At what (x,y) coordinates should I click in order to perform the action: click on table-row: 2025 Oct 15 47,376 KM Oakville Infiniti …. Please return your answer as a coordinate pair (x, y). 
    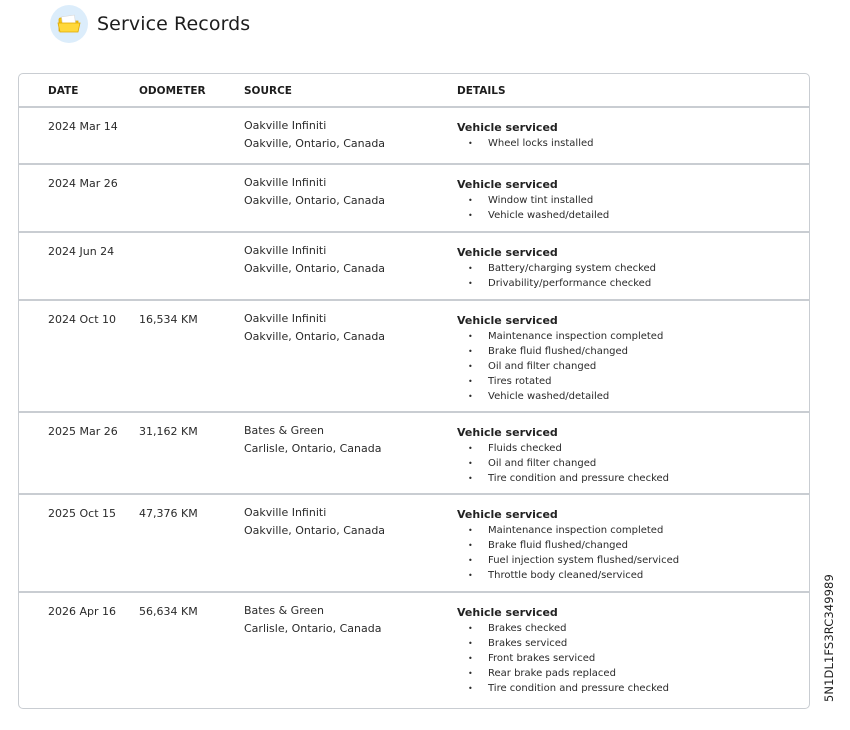
    Looking at the image, I should click on (414, 544).